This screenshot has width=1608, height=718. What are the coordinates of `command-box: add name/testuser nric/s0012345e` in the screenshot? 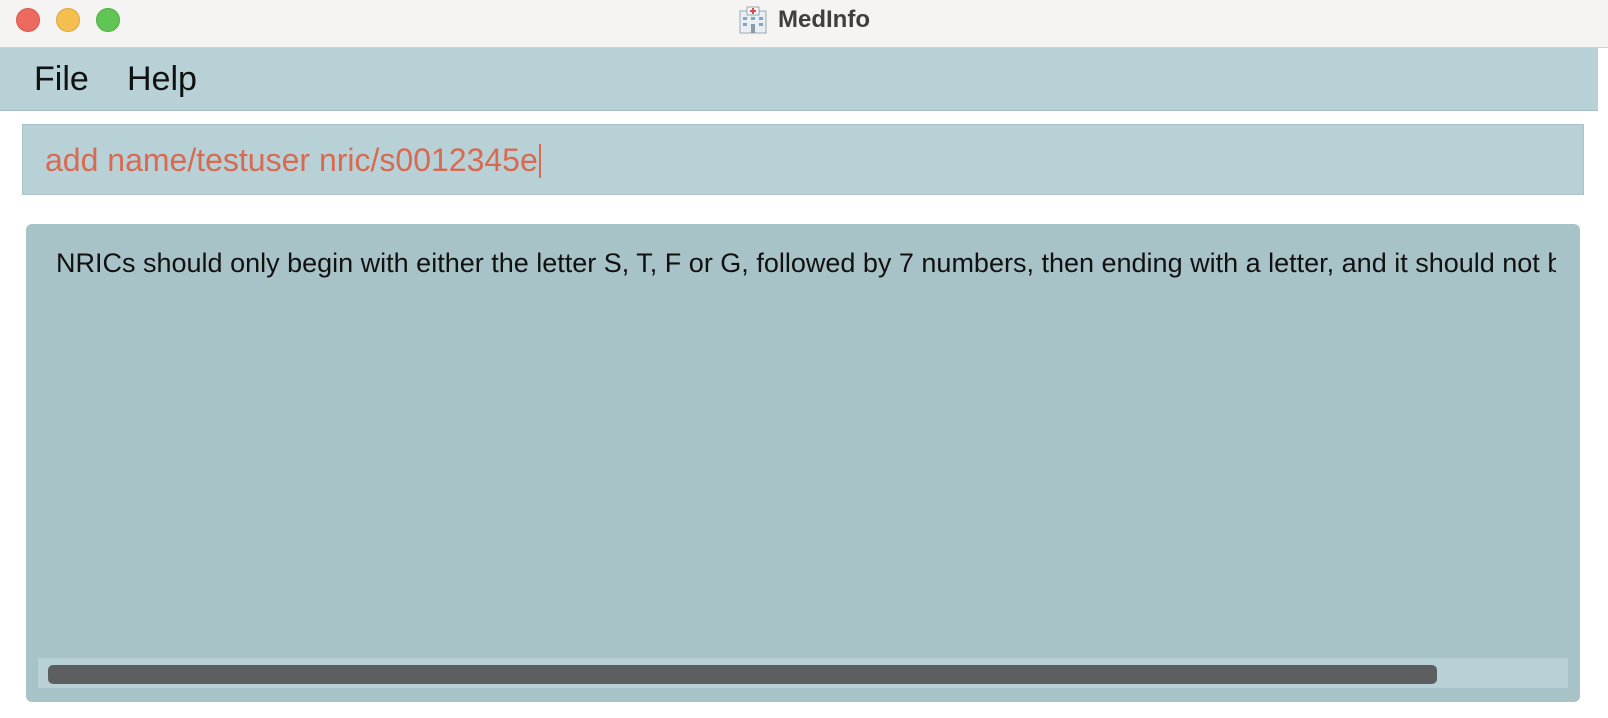 It's located at (803, 159).